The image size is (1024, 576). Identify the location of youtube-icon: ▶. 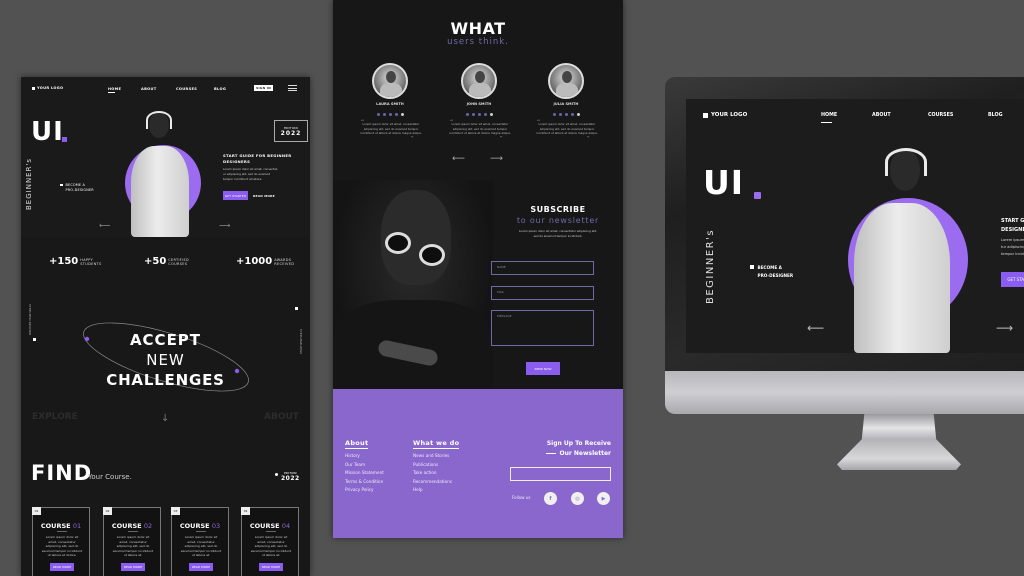
(603, 498).